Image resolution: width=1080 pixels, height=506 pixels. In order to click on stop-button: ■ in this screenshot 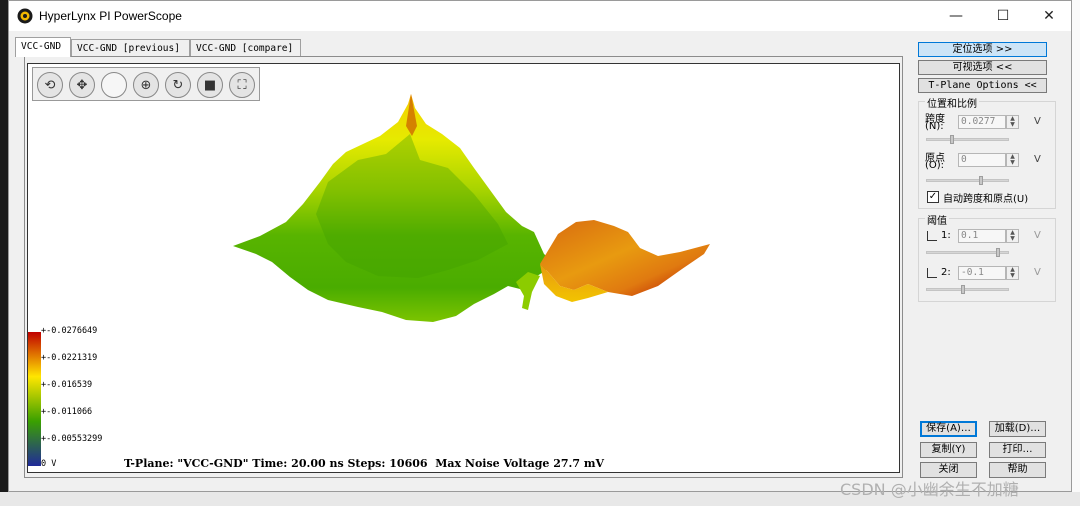, I will do `click(210, 85)`.